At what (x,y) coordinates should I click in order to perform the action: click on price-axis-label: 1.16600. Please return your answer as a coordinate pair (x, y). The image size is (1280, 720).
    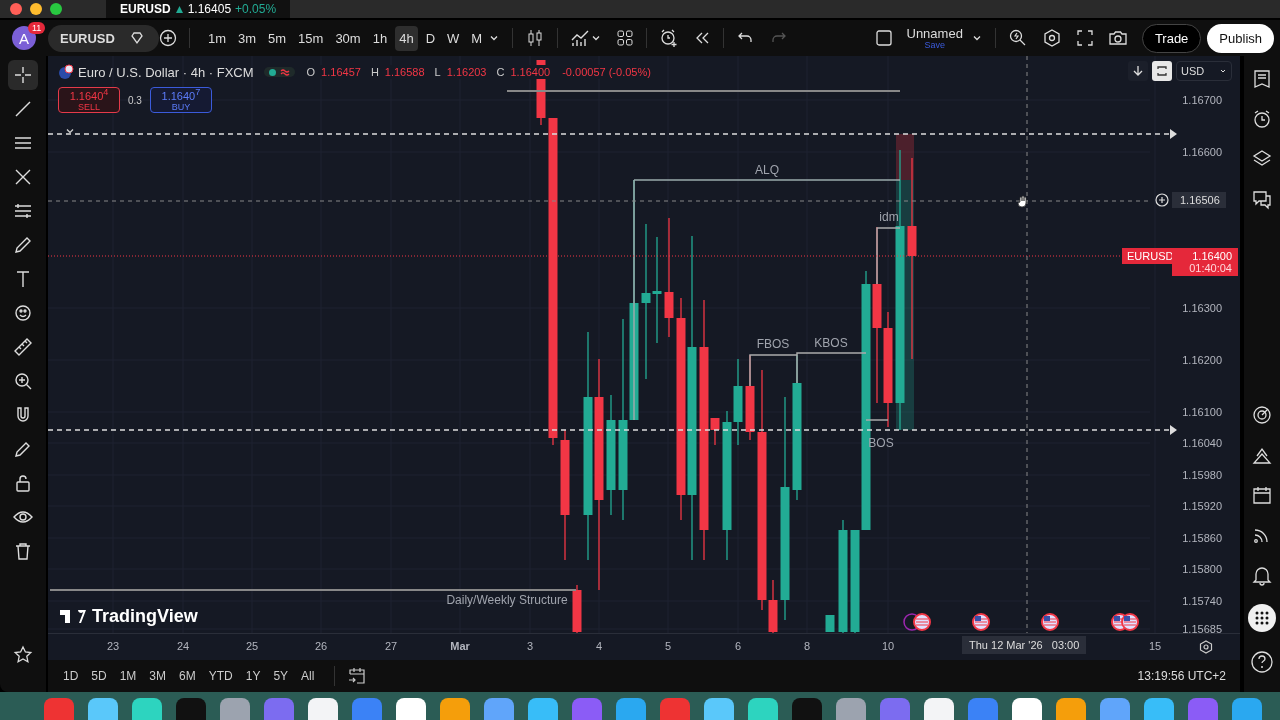
    Looking at the image, I should click on (1202, 152).